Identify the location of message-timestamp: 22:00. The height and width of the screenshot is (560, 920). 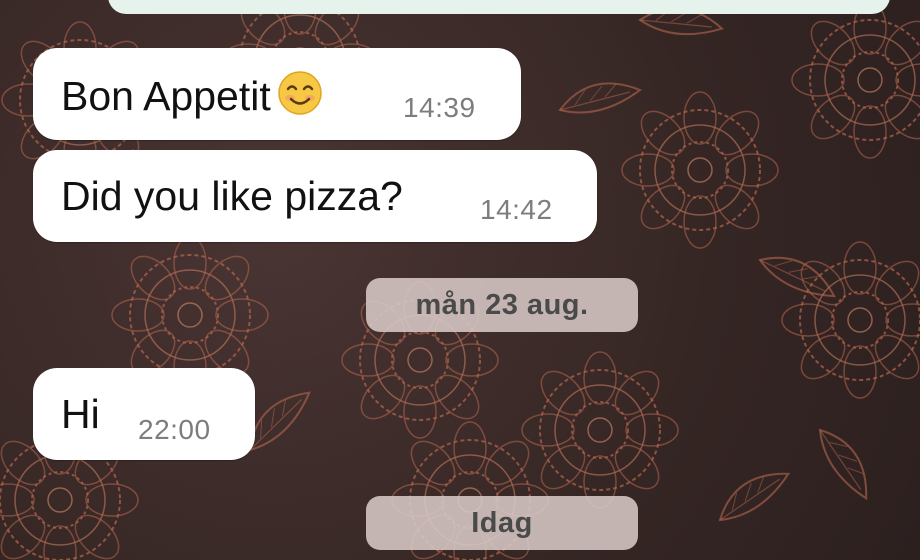
(174, 429).